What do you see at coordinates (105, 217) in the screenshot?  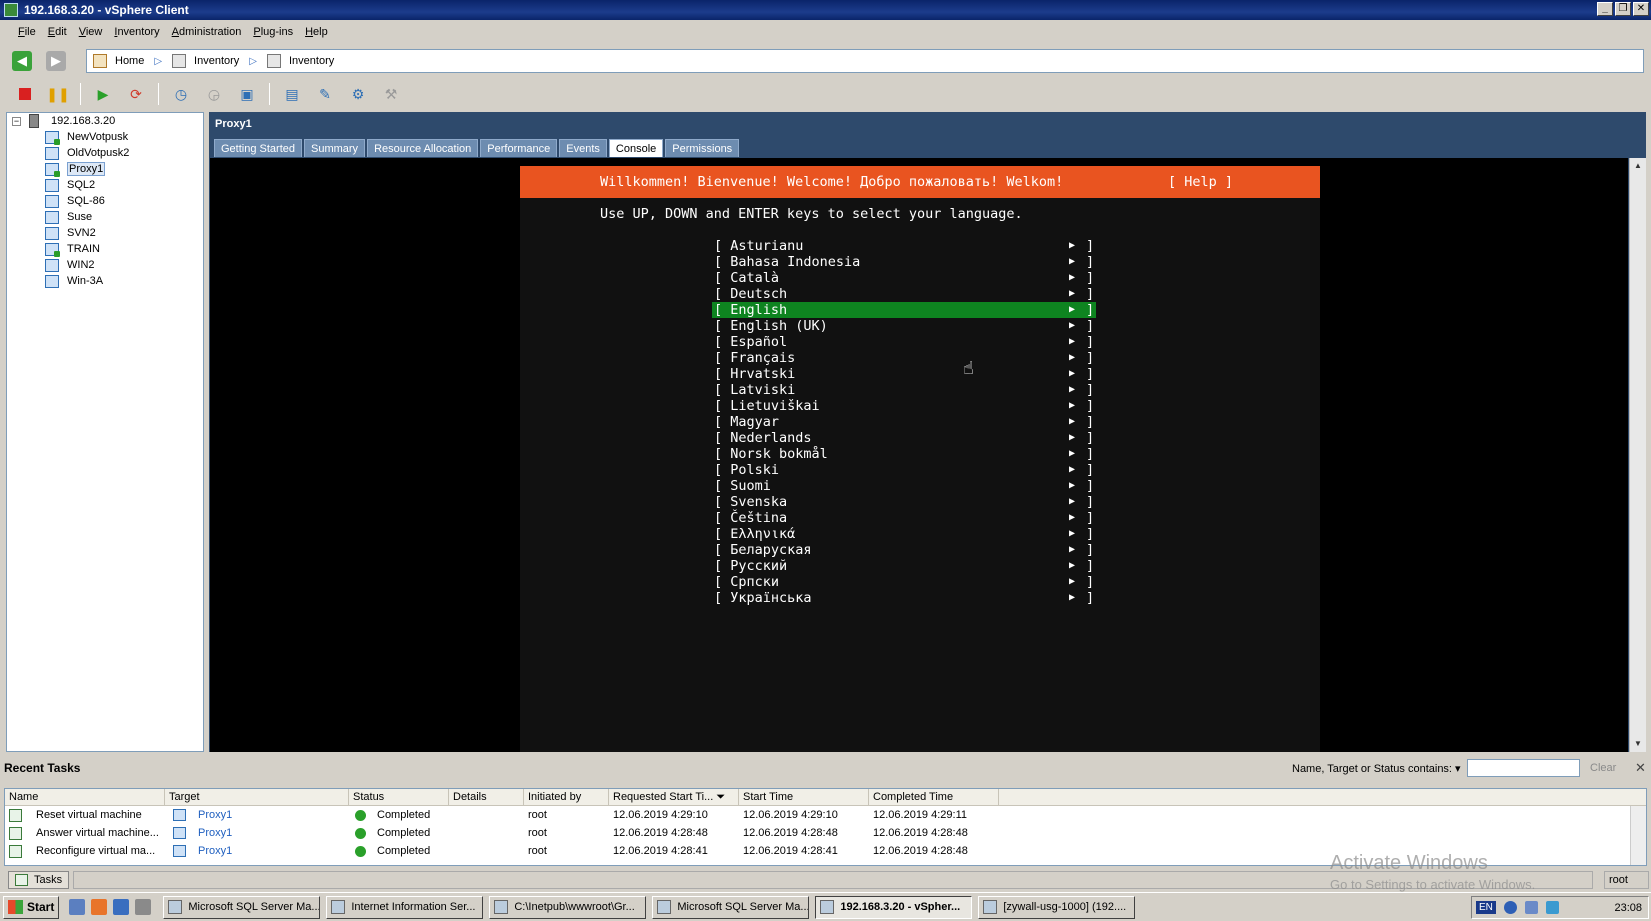 I see `tree-item-vm: Suse` at bounding box center [105, 217].